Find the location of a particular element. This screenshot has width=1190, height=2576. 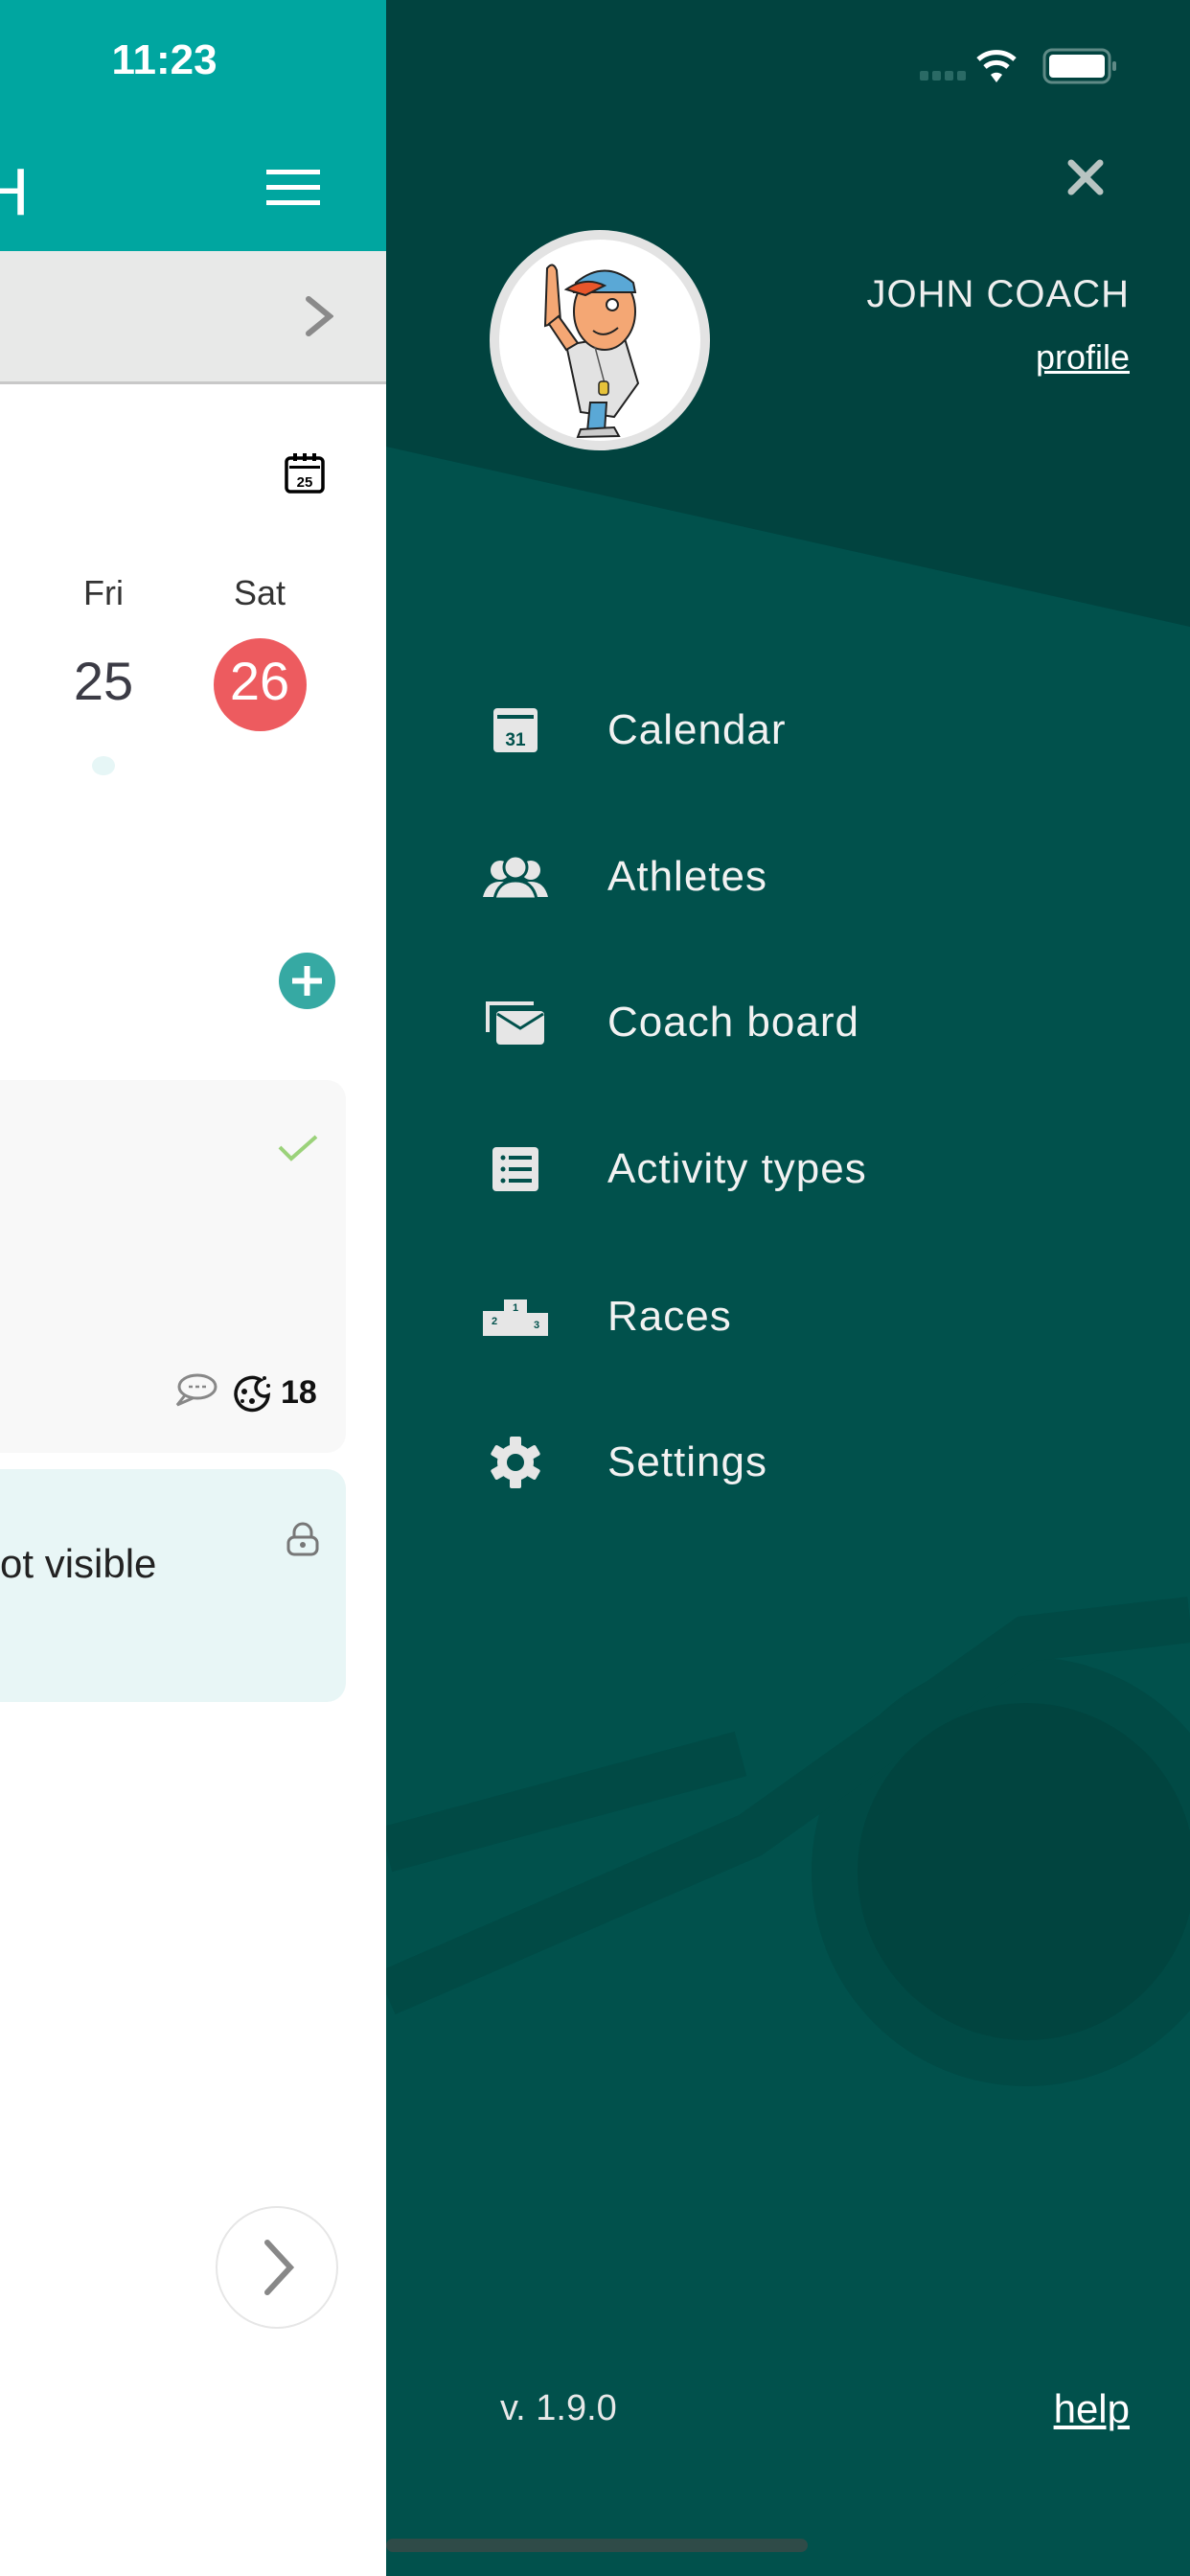

battery-icon is located at coordinates (1079, 66).